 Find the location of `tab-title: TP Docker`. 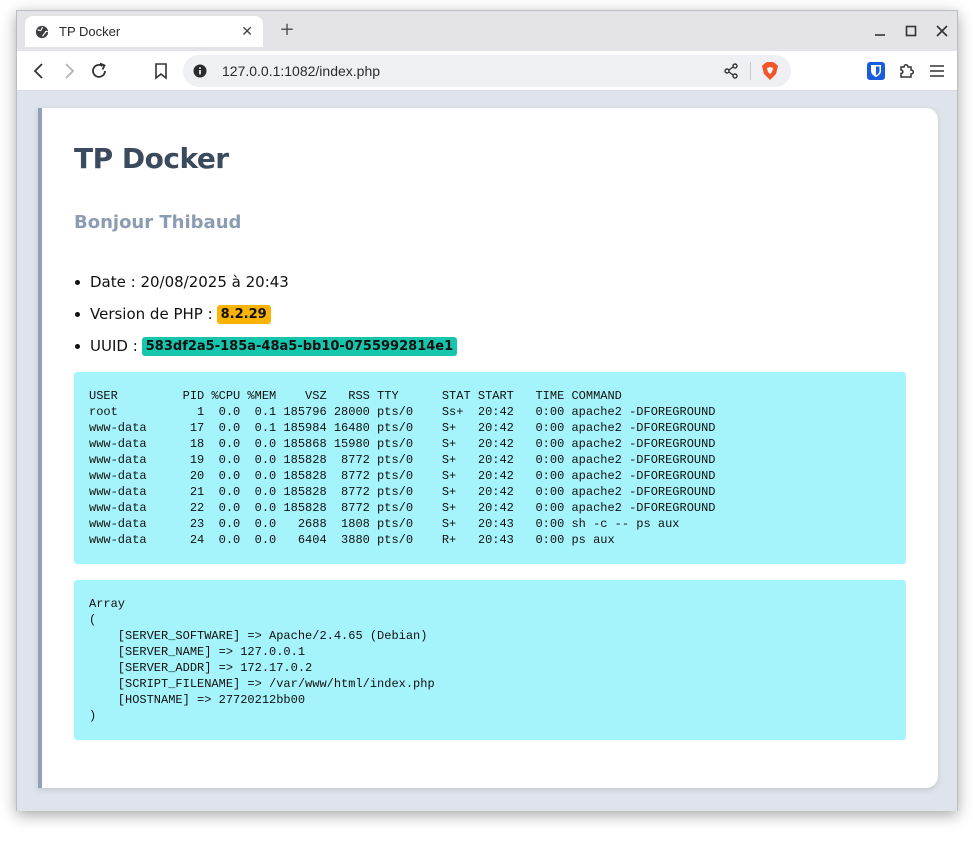

tab-title: TP Docker is located at coordinates (90, 31).